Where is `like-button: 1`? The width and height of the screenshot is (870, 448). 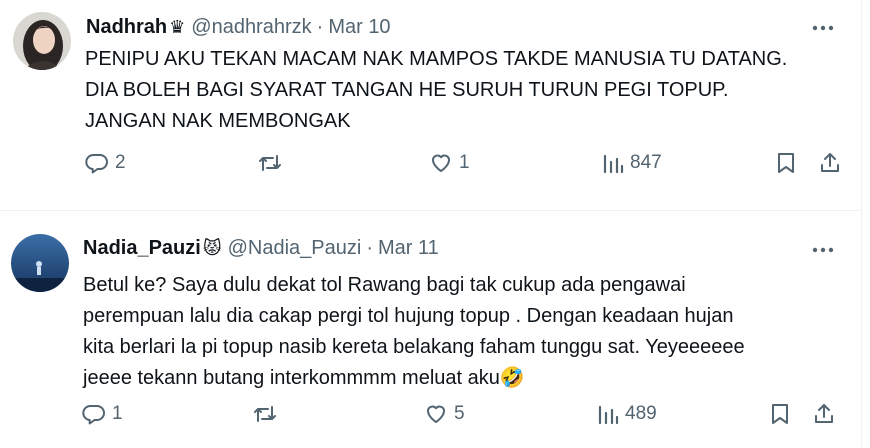 like-button: 1 is located at coordinates (449, 163).